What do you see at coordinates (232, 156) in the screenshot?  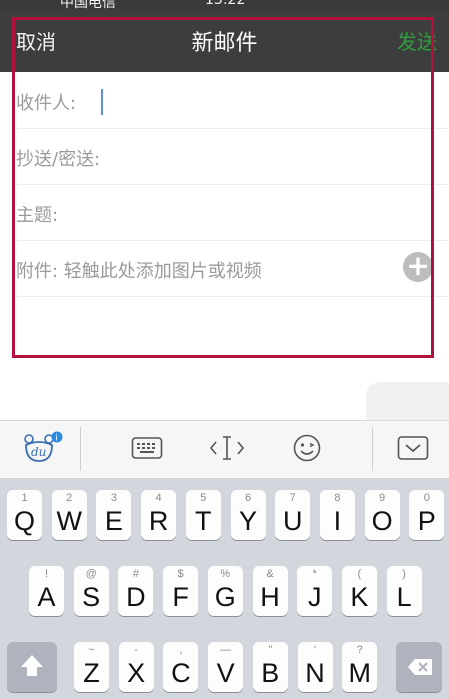 I see `cc-bcc-field: 抄送/密送:` at bounding box center [232, 156].